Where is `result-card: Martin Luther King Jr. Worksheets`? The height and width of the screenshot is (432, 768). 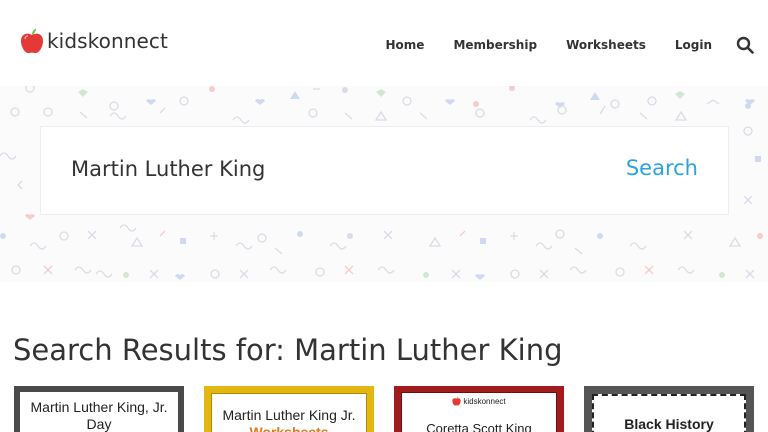
result-card: Martin Luther King Jr. Worksheets is located at coordinates (289, 409).